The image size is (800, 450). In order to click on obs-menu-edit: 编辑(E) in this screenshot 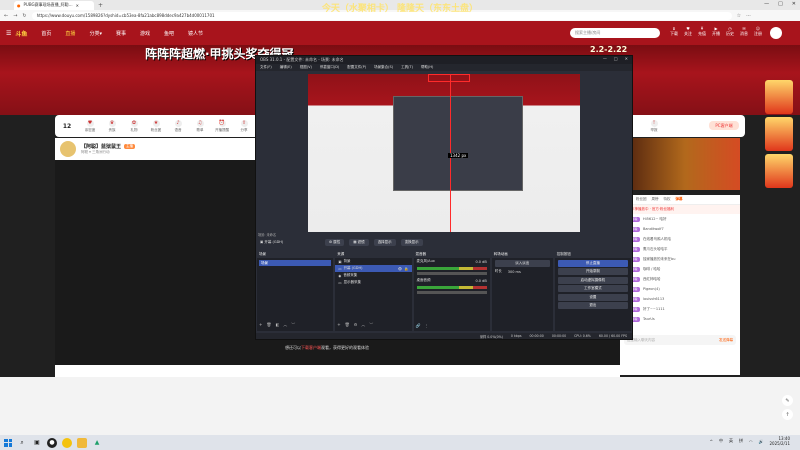, I will do `click(286, 67)`.